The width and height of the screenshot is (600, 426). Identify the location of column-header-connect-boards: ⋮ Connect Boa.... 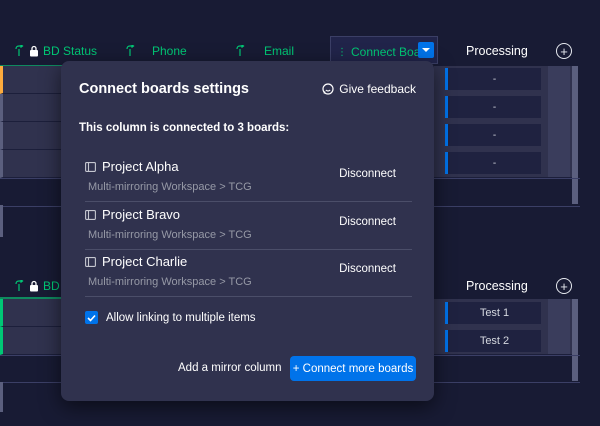
(384, 50).